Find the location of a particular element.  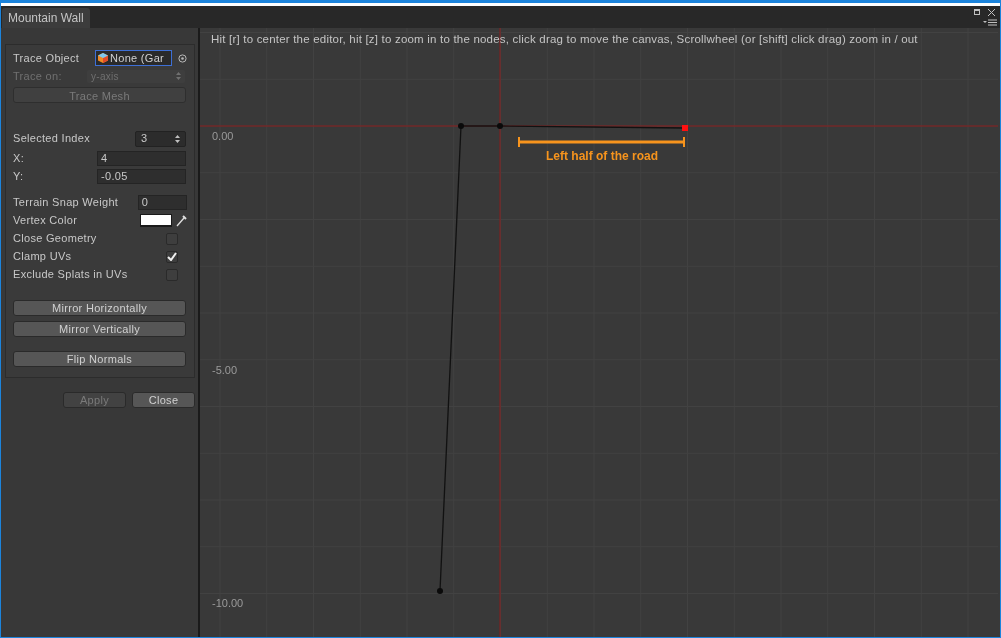

window-tab: Mountain Wall is located at coordinates (46, 18).